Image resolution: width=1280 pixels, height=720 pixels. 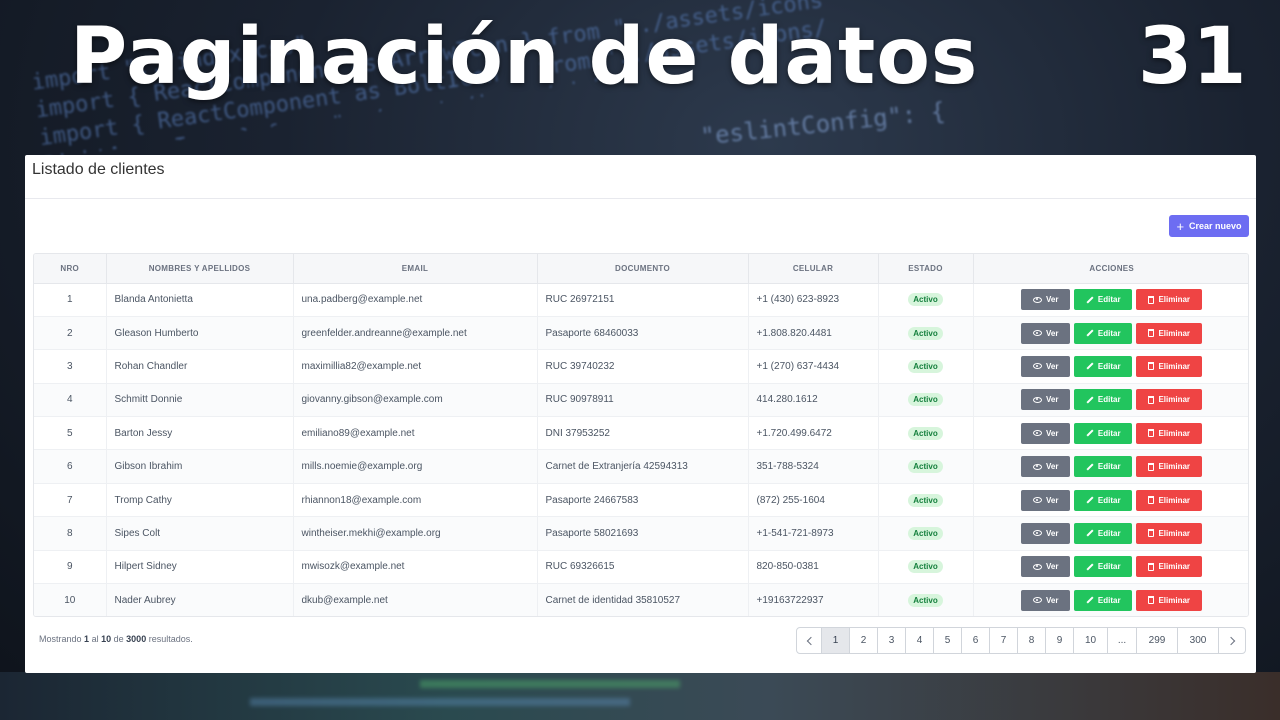 What do you see at coordinates (1091, 640) in the screenshot?
I see `pagination-page: 10` at bounding box center [1091, 640].